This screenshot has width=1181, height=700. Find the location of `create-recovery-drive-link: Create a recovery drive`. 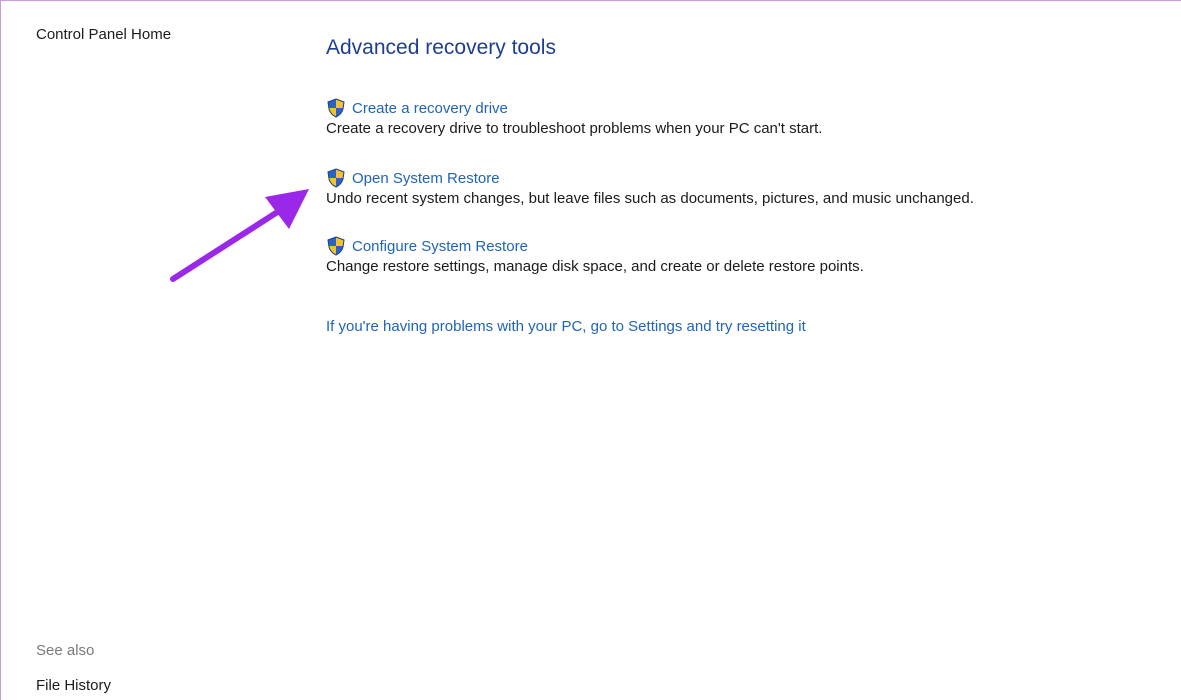

create-recovery-drive-link: Create a recovery drive is located at coordinates (574, 108).